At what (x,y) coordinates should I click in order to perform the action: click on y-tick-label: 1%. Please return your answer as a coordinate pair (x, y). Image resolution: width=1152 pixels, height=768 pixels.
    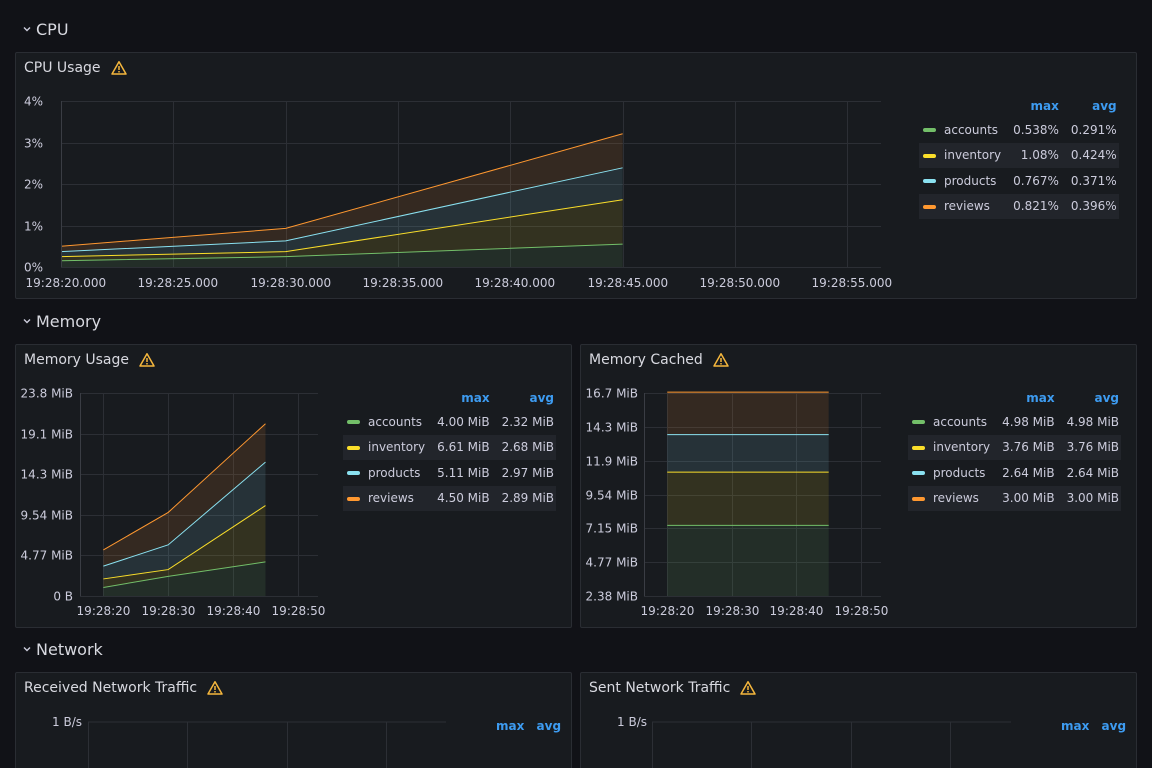
    Looking at the image, I should click on (33, 227).